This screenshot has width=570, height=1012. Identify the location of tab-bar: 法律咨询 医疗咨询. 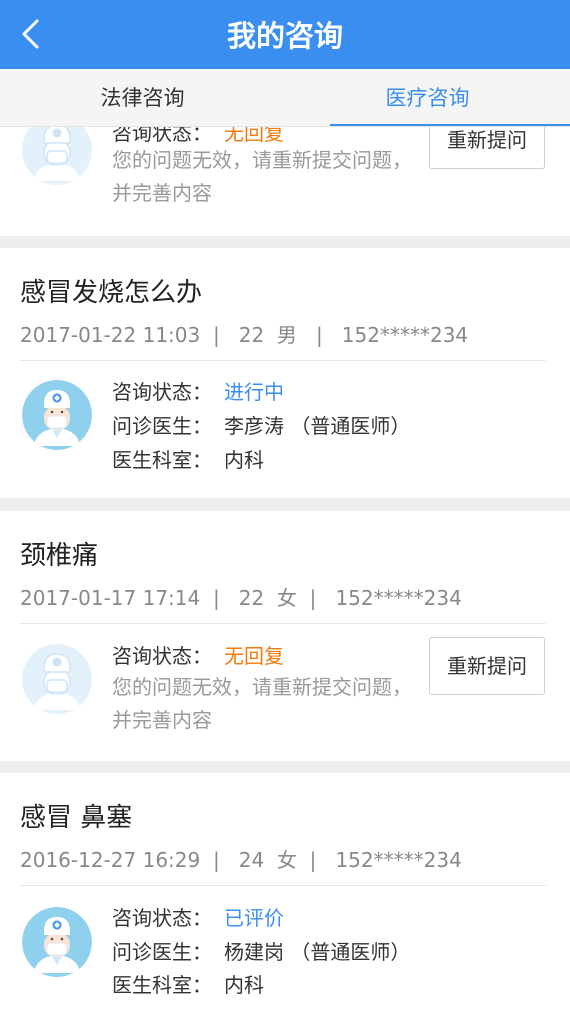
(285, 98).